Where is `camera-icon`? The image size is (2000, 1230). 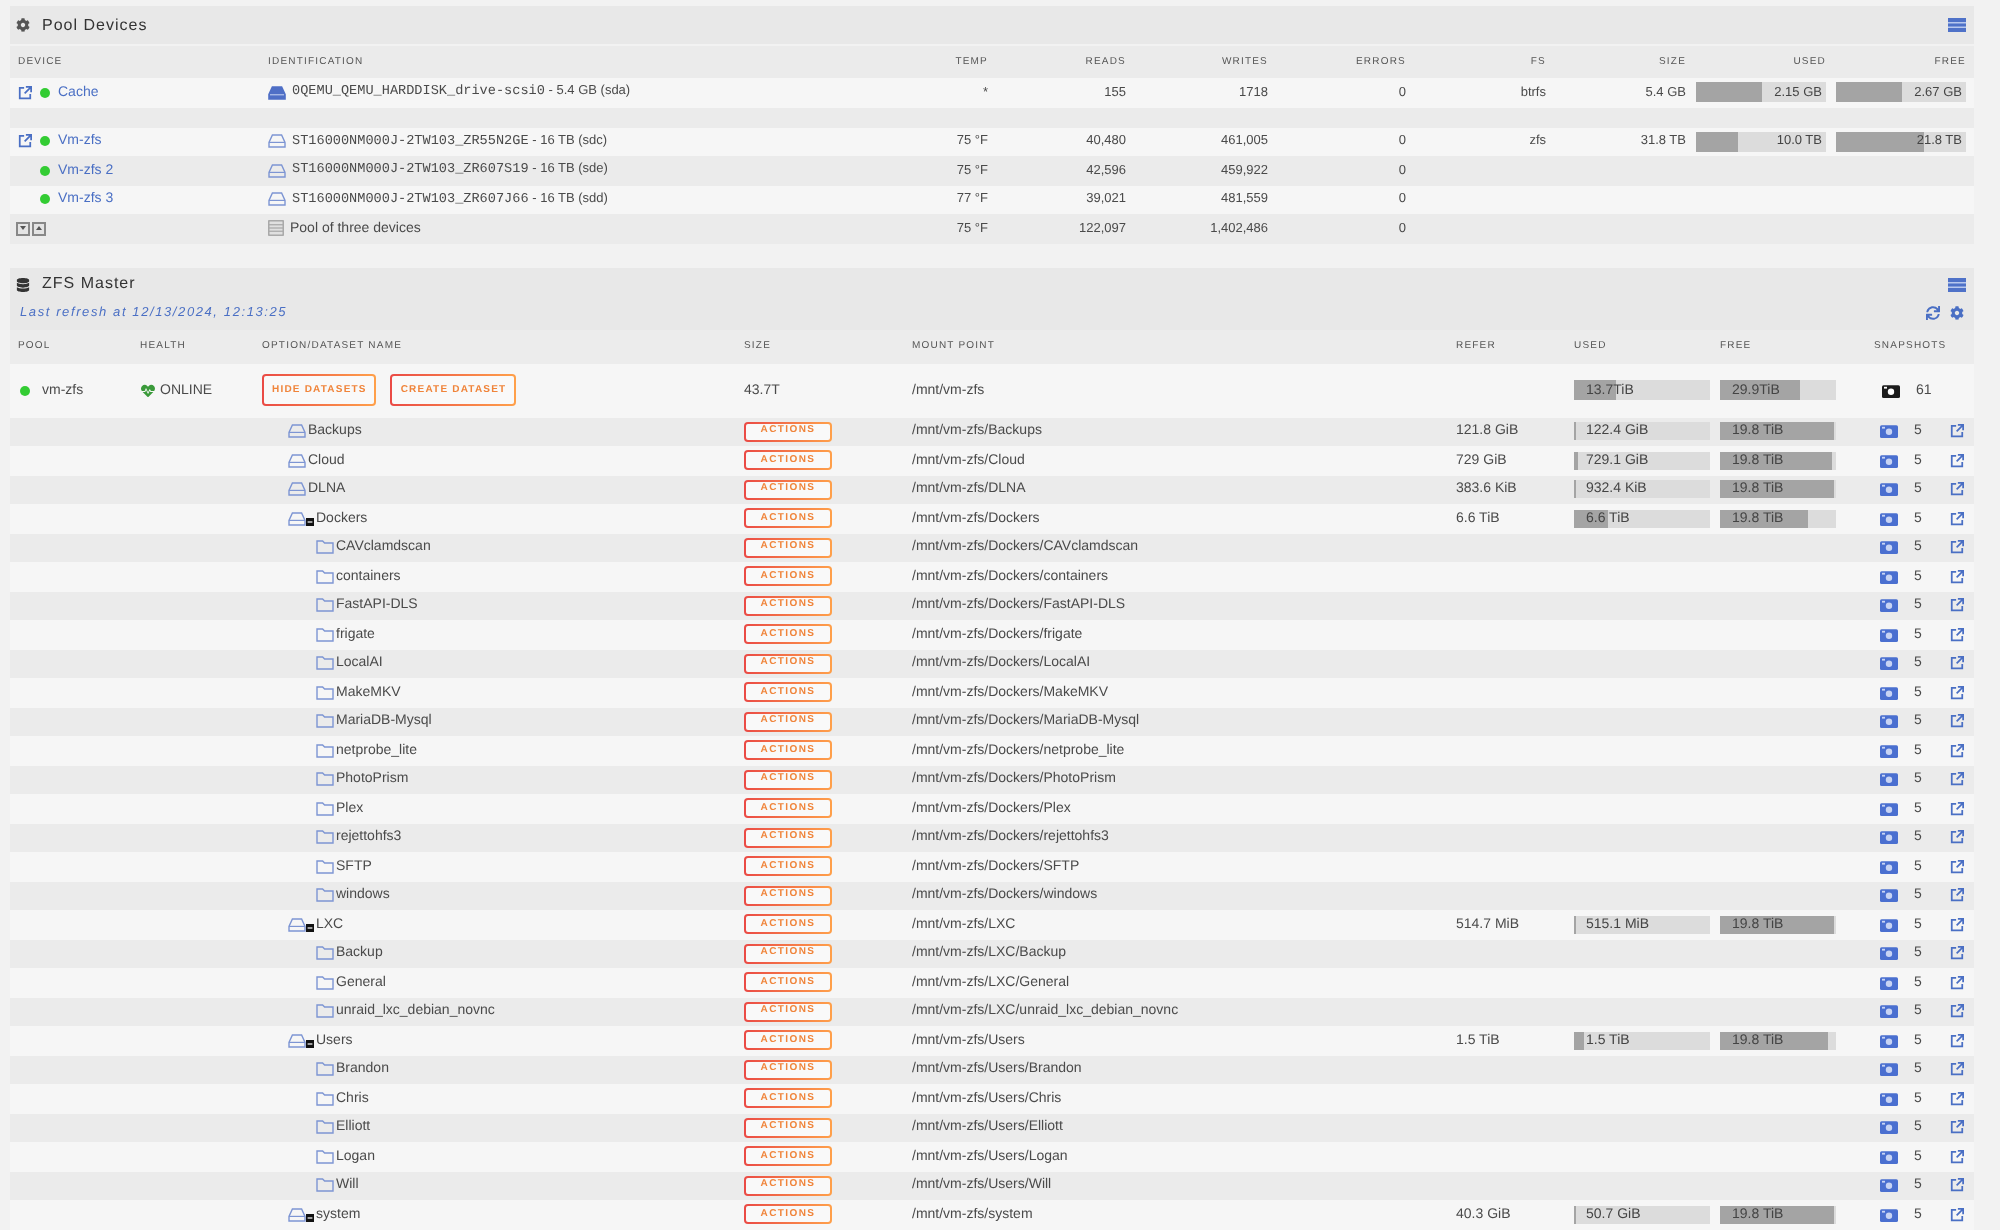
camera-icon is located at coordinates (1891, 390).